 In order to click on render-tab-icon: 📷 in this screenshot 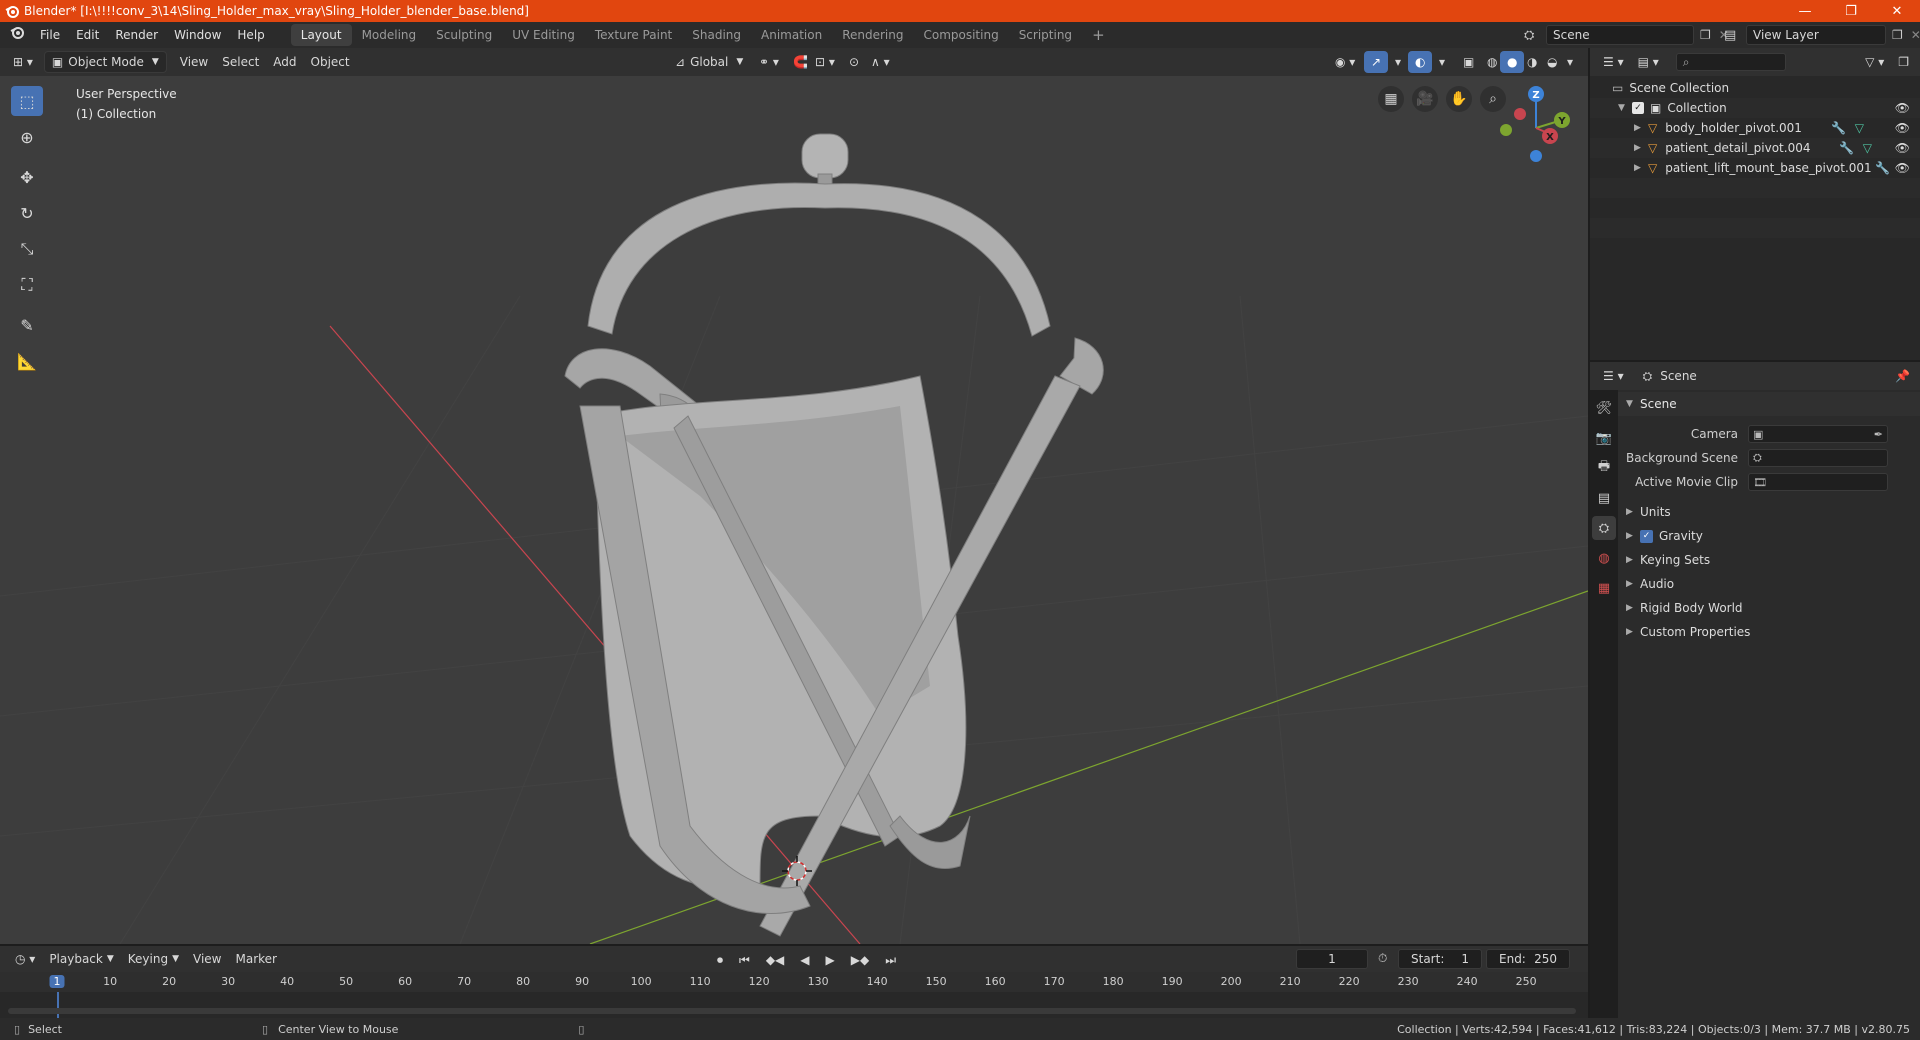, I will do `click(1604, 438)`.